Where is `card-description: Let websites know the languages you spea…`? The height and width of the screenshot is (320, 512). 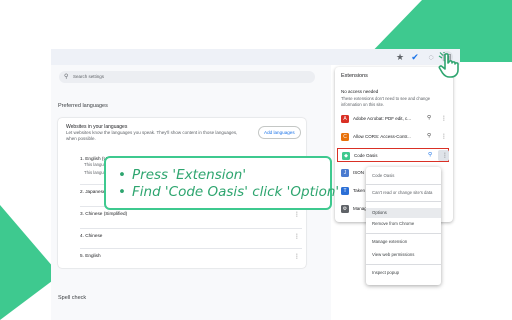
card-description: Let websites know the languages you spea… is located at coordinates (152, 135).